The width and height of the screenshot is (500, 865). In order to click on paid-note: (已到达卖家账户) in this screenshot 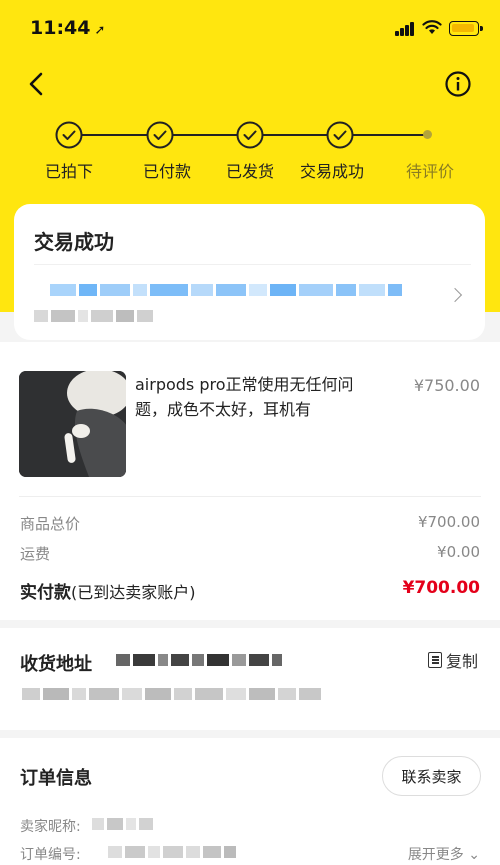, I will do `click(133, 592)`.